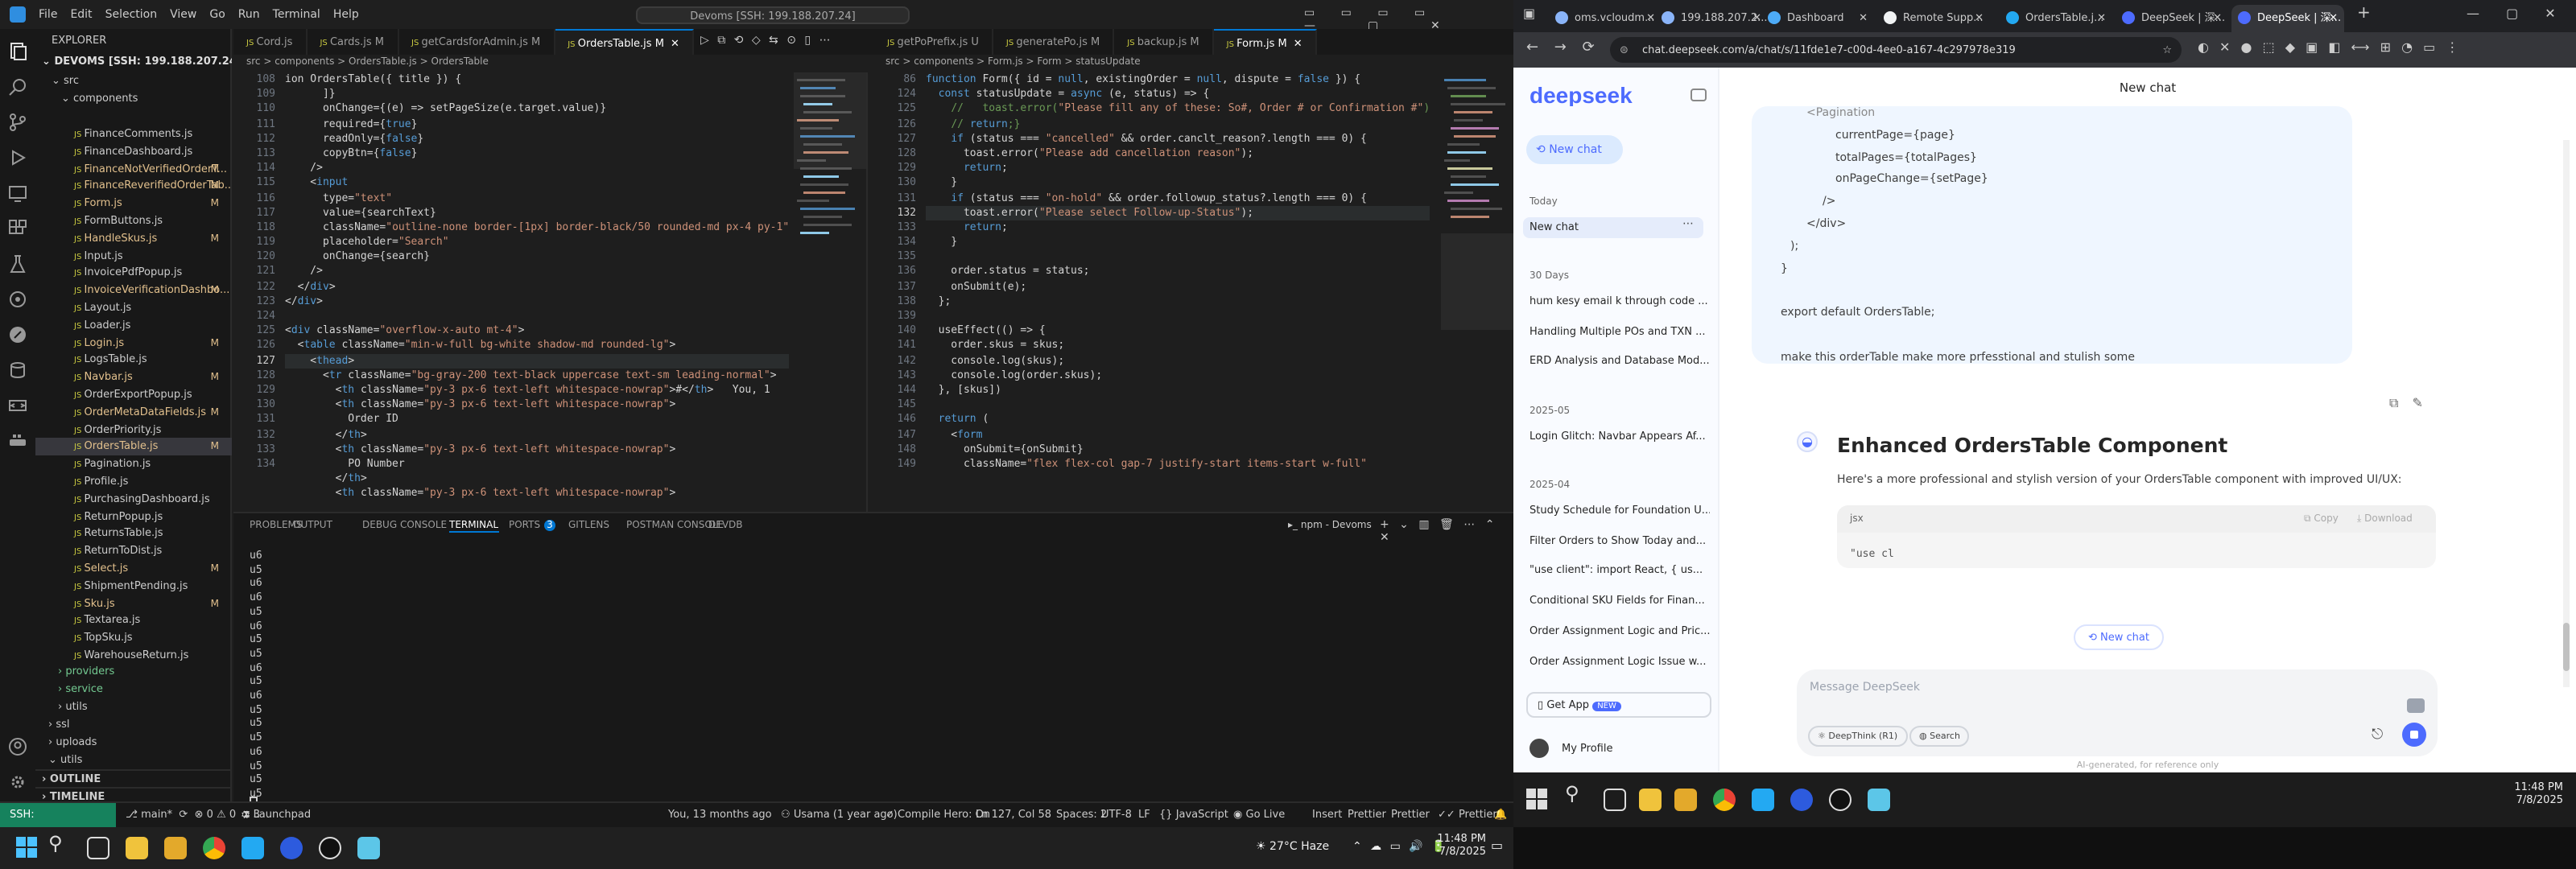  What do you see at coordinates (1500, 814) in the screenshot?
I see `bell-icon: 🔔` at bounding box center [1500, 814].